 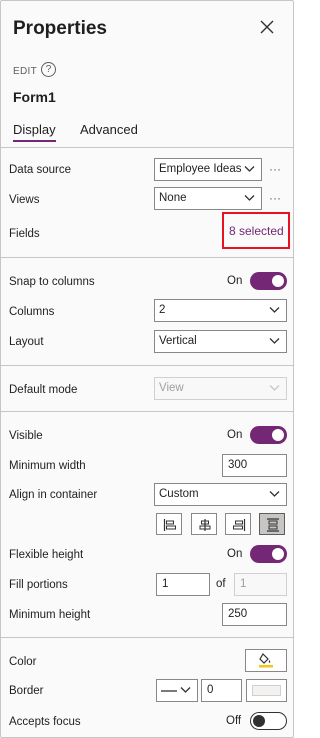 I want to click on color-label: Color, so click(x=23, y=662).